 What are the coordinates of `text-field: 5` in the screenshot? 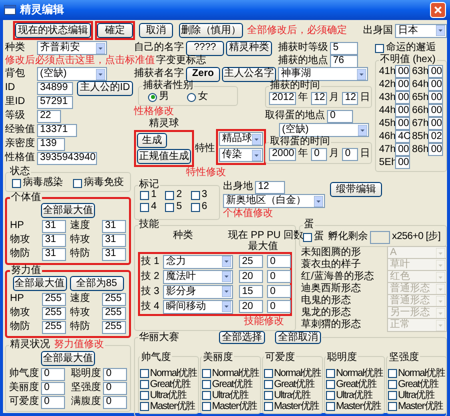 It's located at (344, 48).